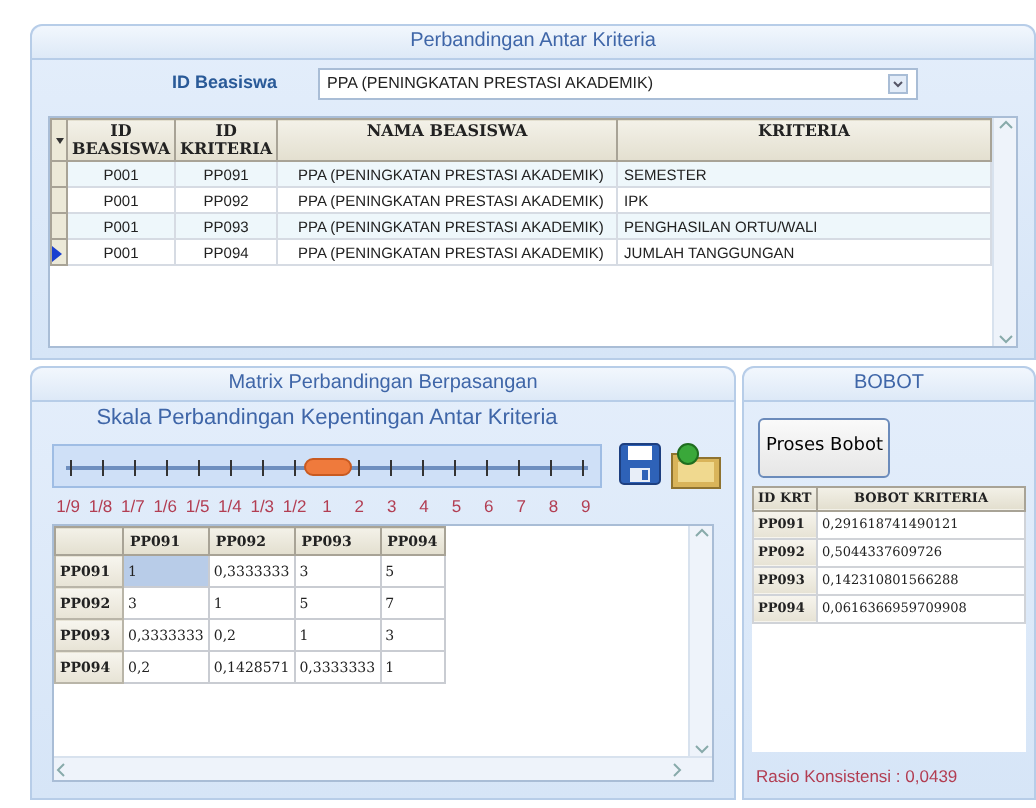 This screenshot has width=1036, height=808. Describe the element at coordinates (230, 506) in the screenshot. I see `scale-label: 1/4` at that location.